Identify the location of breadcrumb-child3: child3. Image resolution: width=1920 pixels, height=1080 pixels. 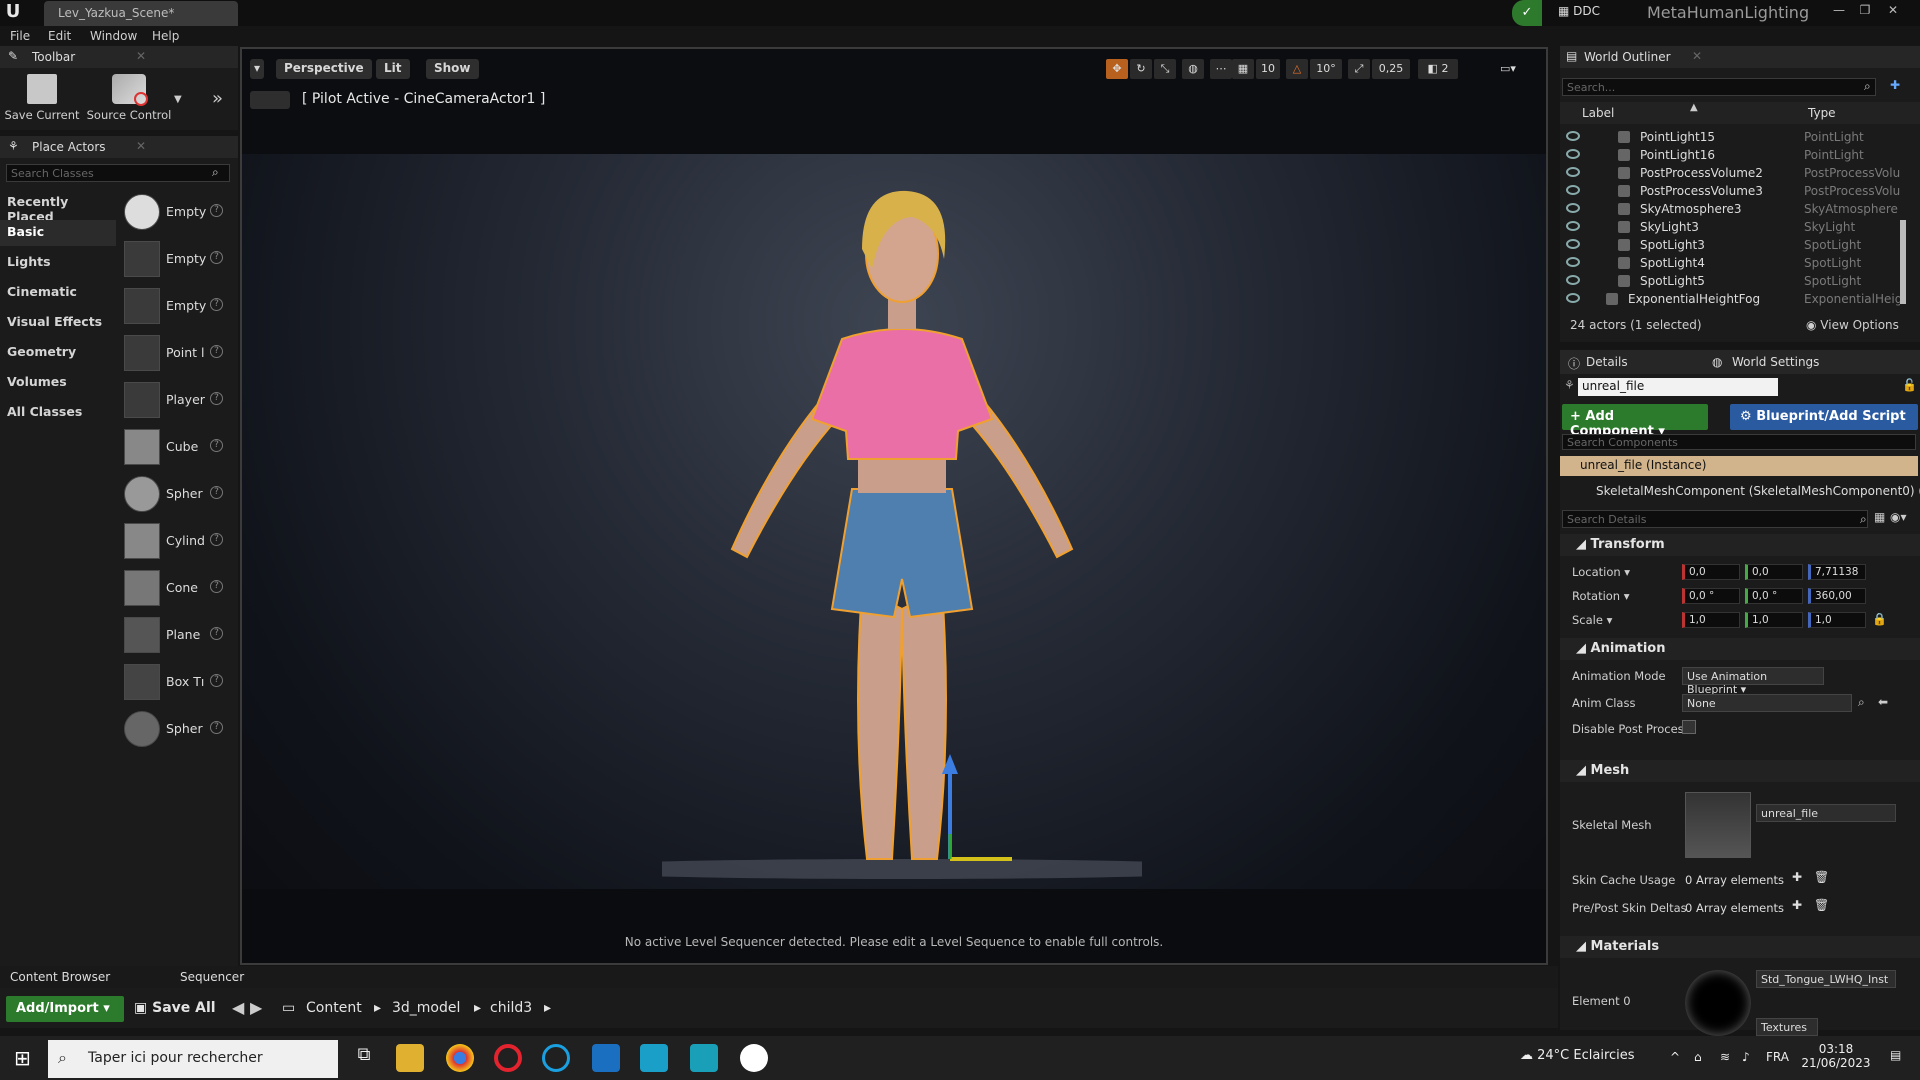
(511, 1008).